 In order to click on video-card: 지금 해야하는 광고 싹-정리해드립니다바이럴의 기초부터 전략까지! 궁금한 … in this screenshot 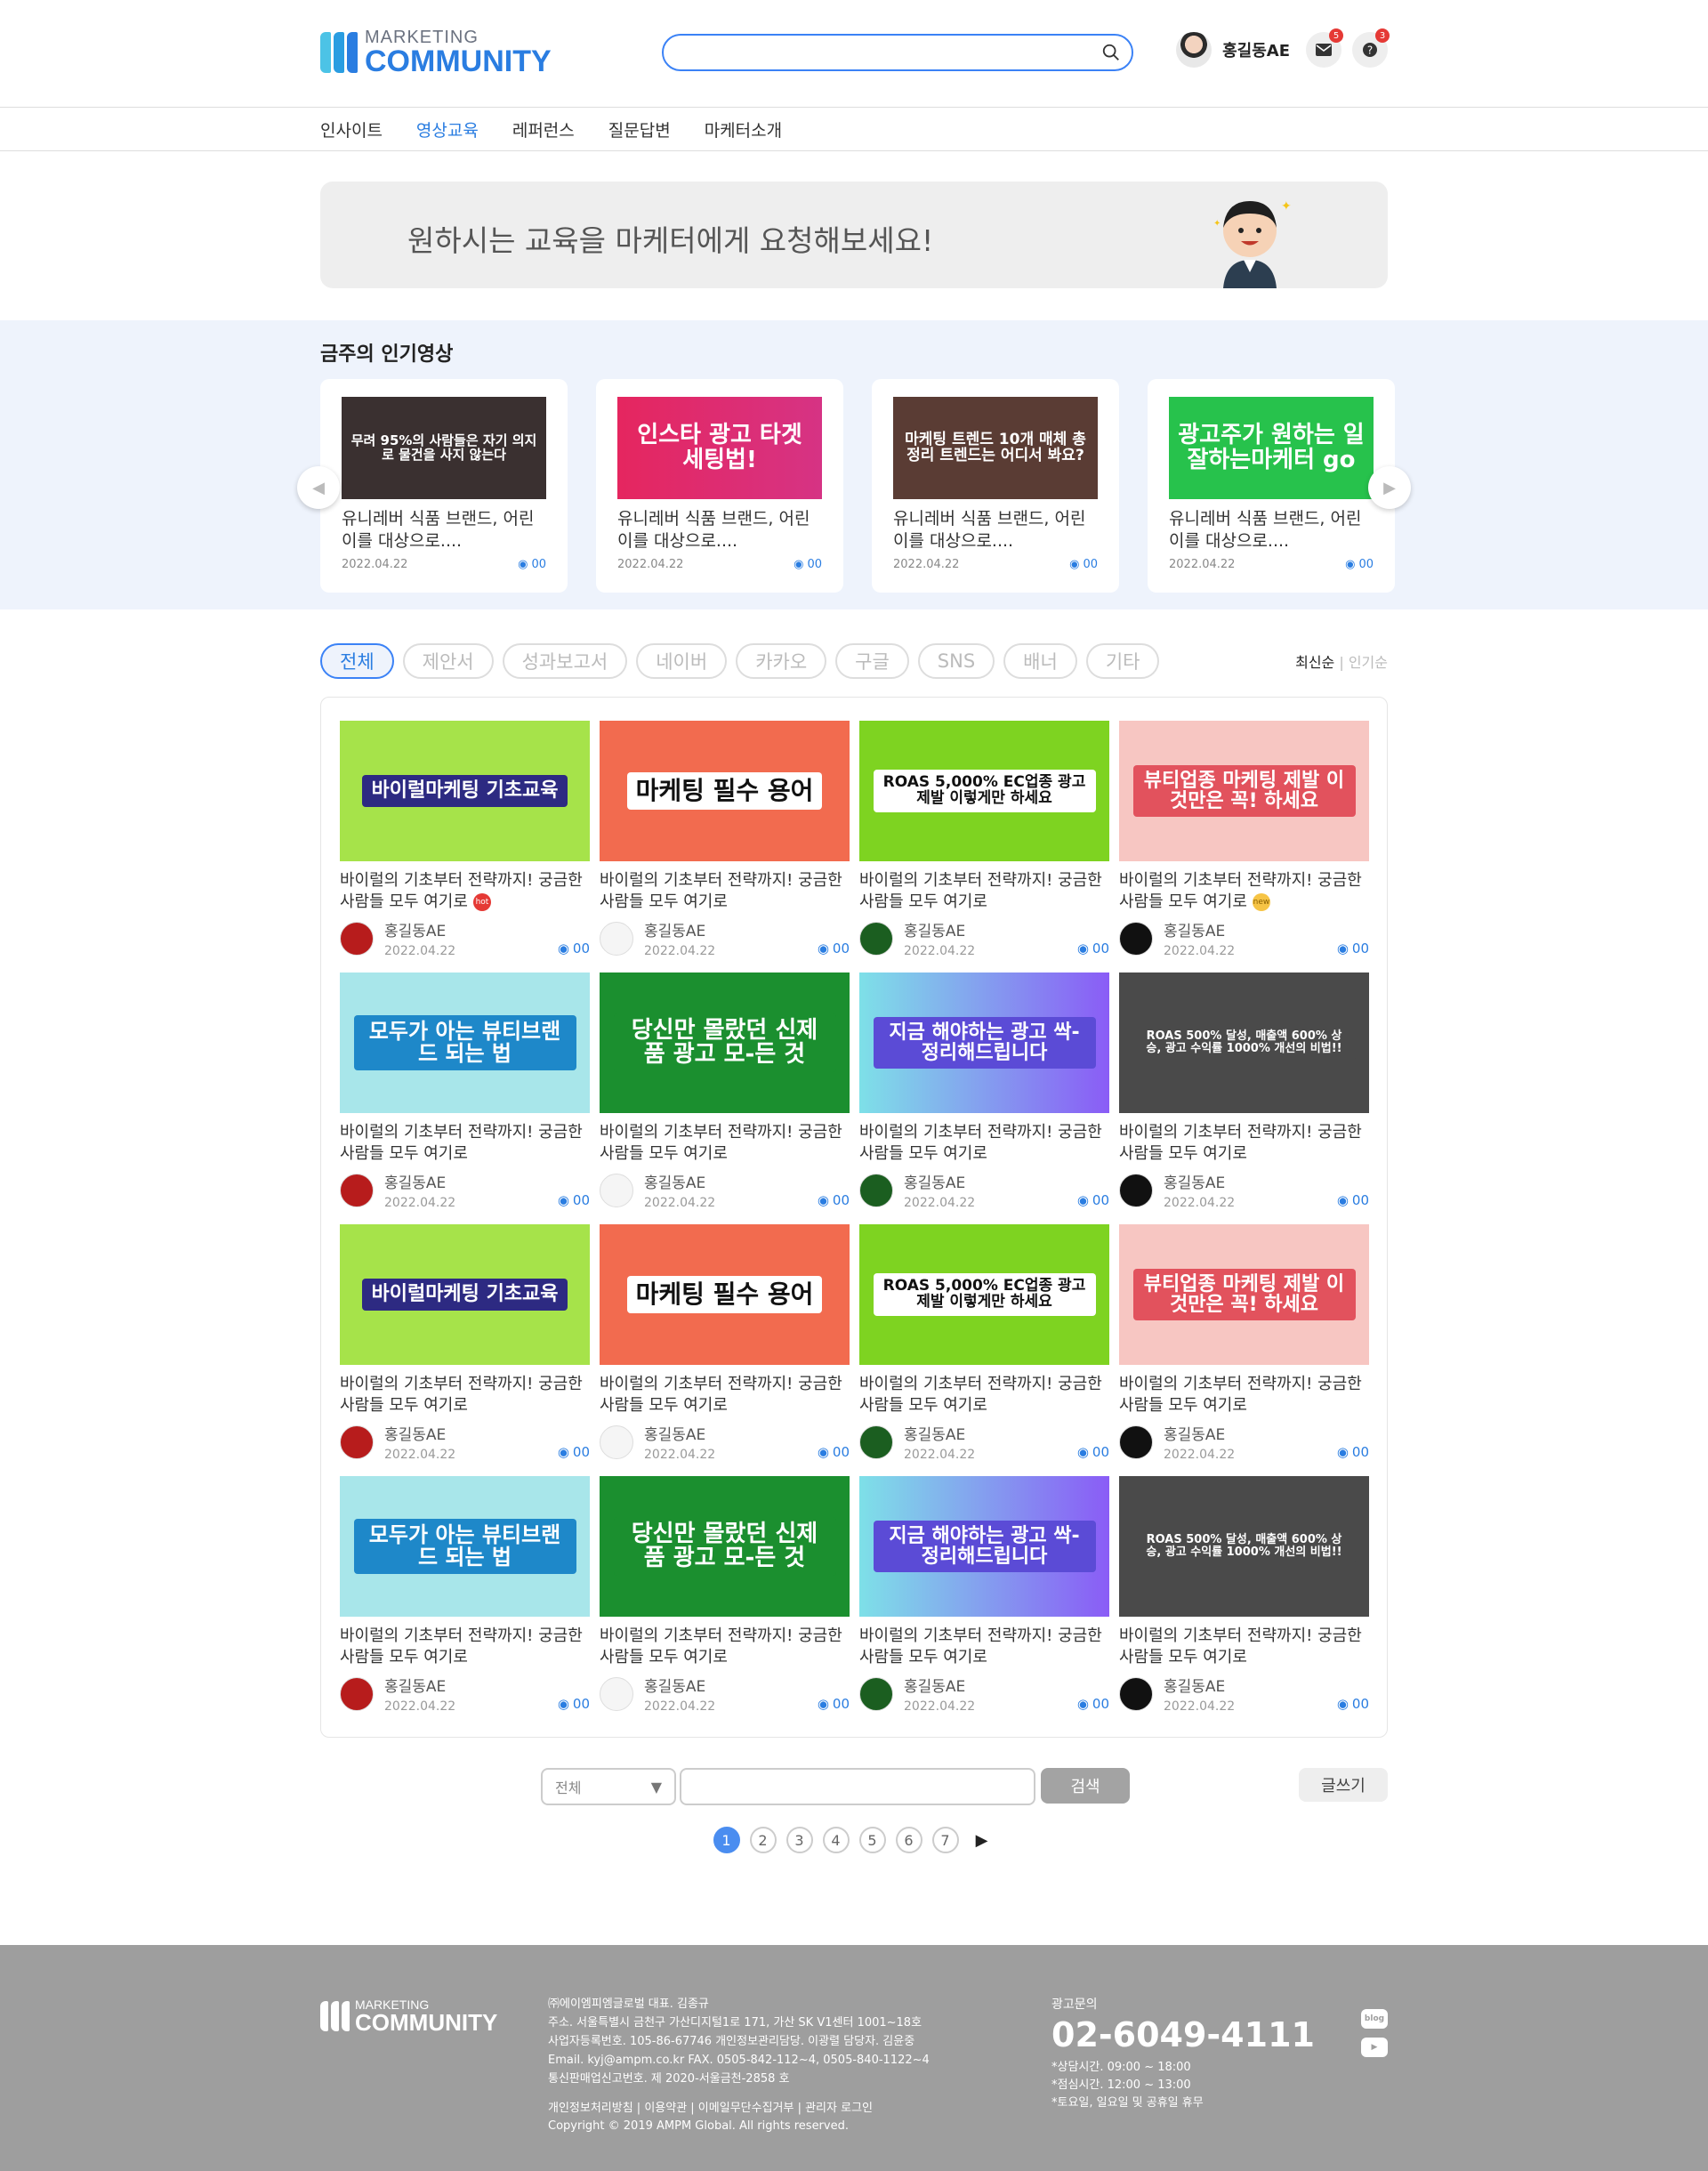, I will do `click(984, 1602)`.